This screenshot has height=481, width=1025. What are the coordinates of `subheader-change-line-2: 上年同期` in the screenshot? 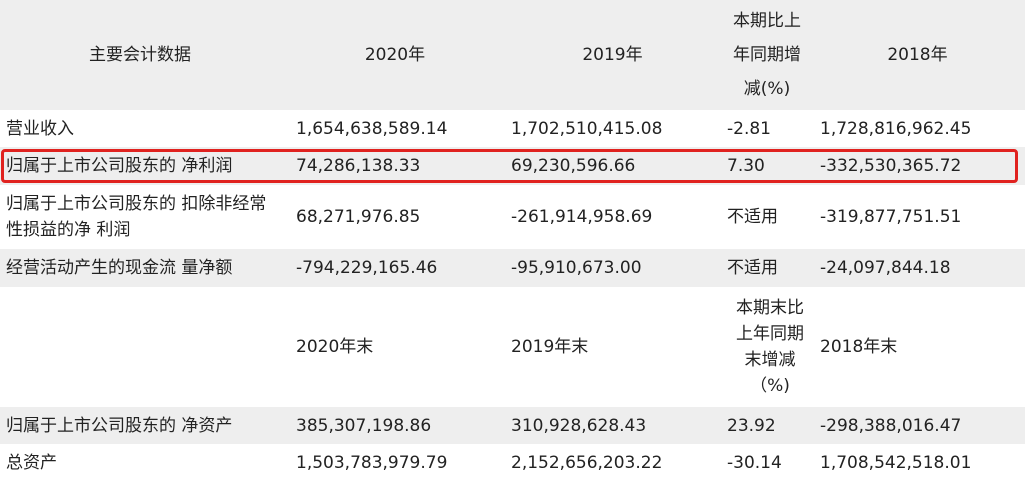 It's located at (770, 334).